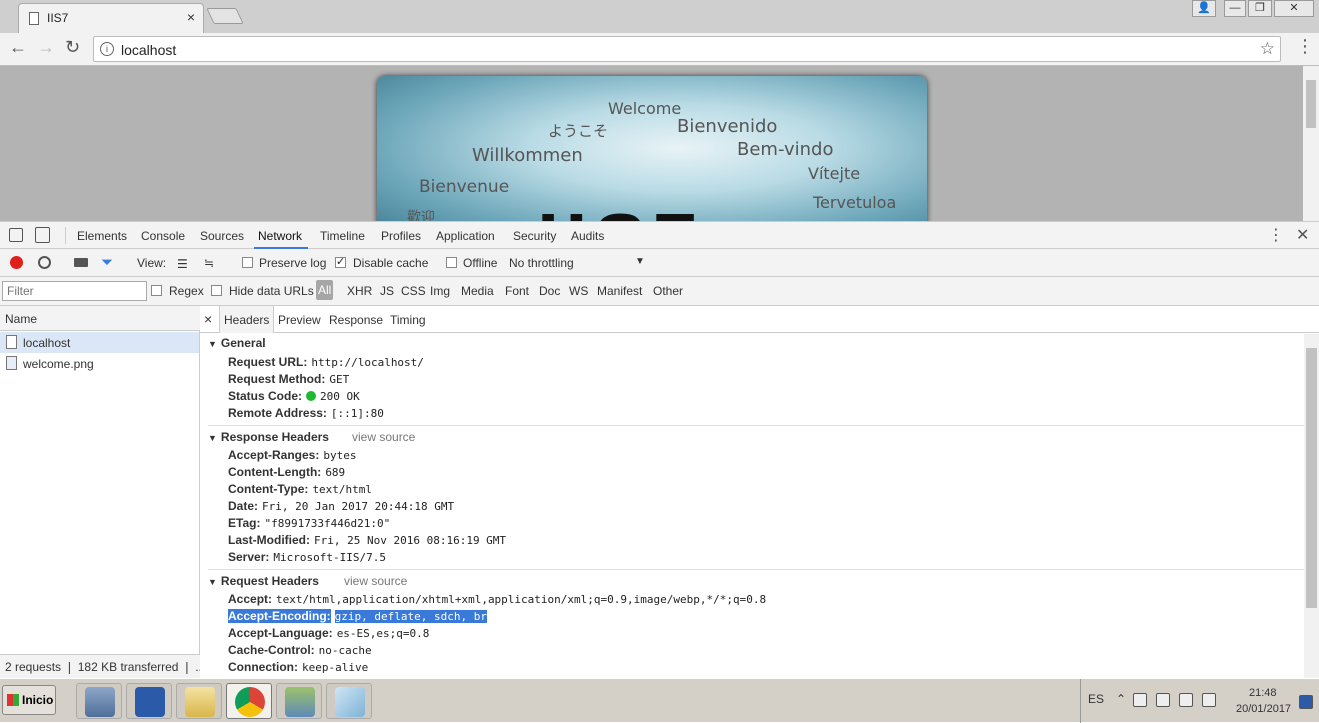 This screenshot has width=1319, height=723. What do you see at coordinates (325, 290) in the screenshot?
I see `type-filter-all: All` at bounding box center [325, 290].